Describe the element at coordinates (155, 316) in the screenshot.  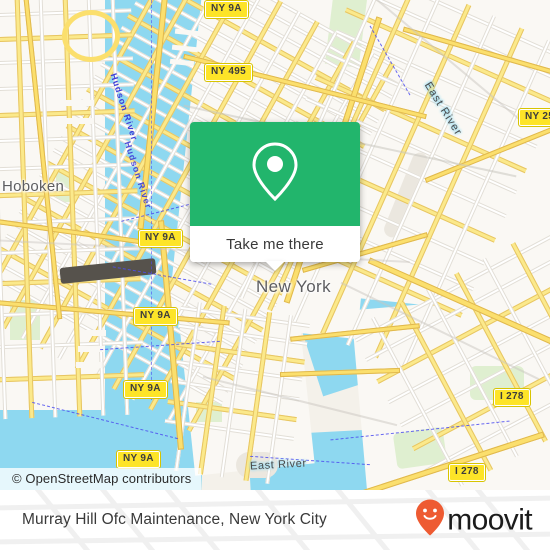
I see `route-shield-ny9a-mid2: NY 9A` at that location.